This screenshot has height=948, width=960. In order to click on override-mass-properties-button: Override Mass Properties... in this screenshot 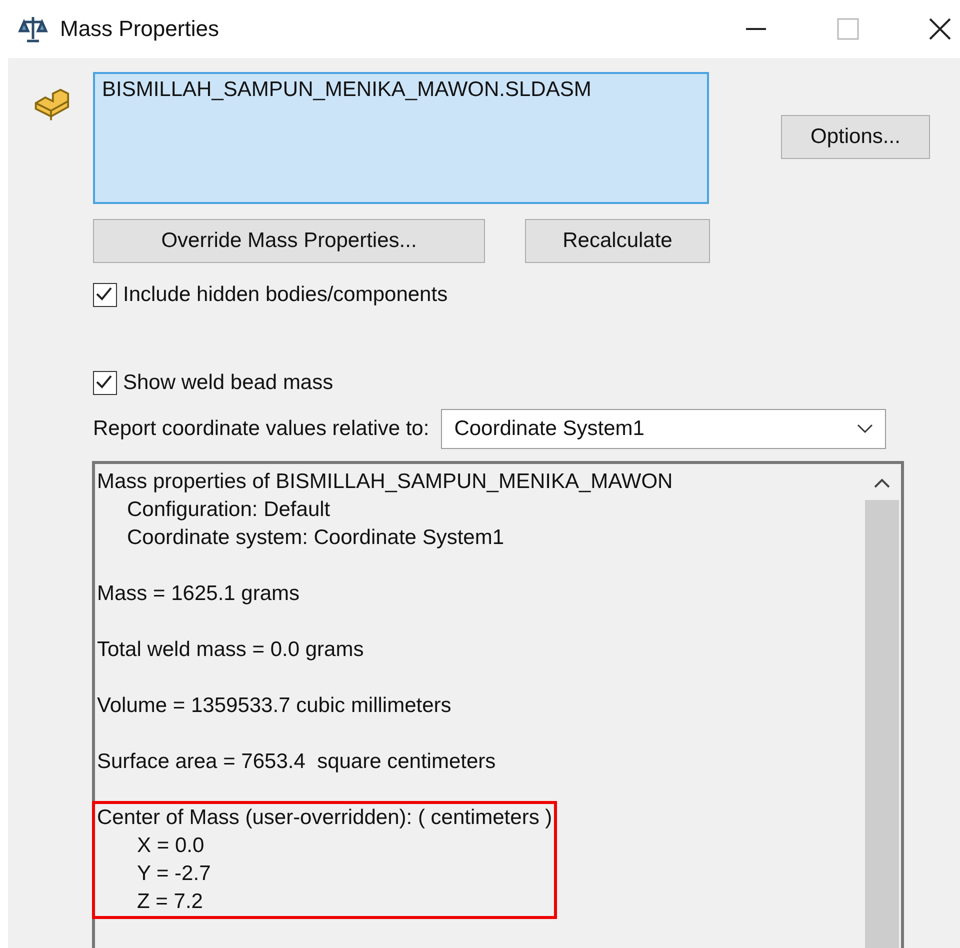, I will do `click(289, 241)`.